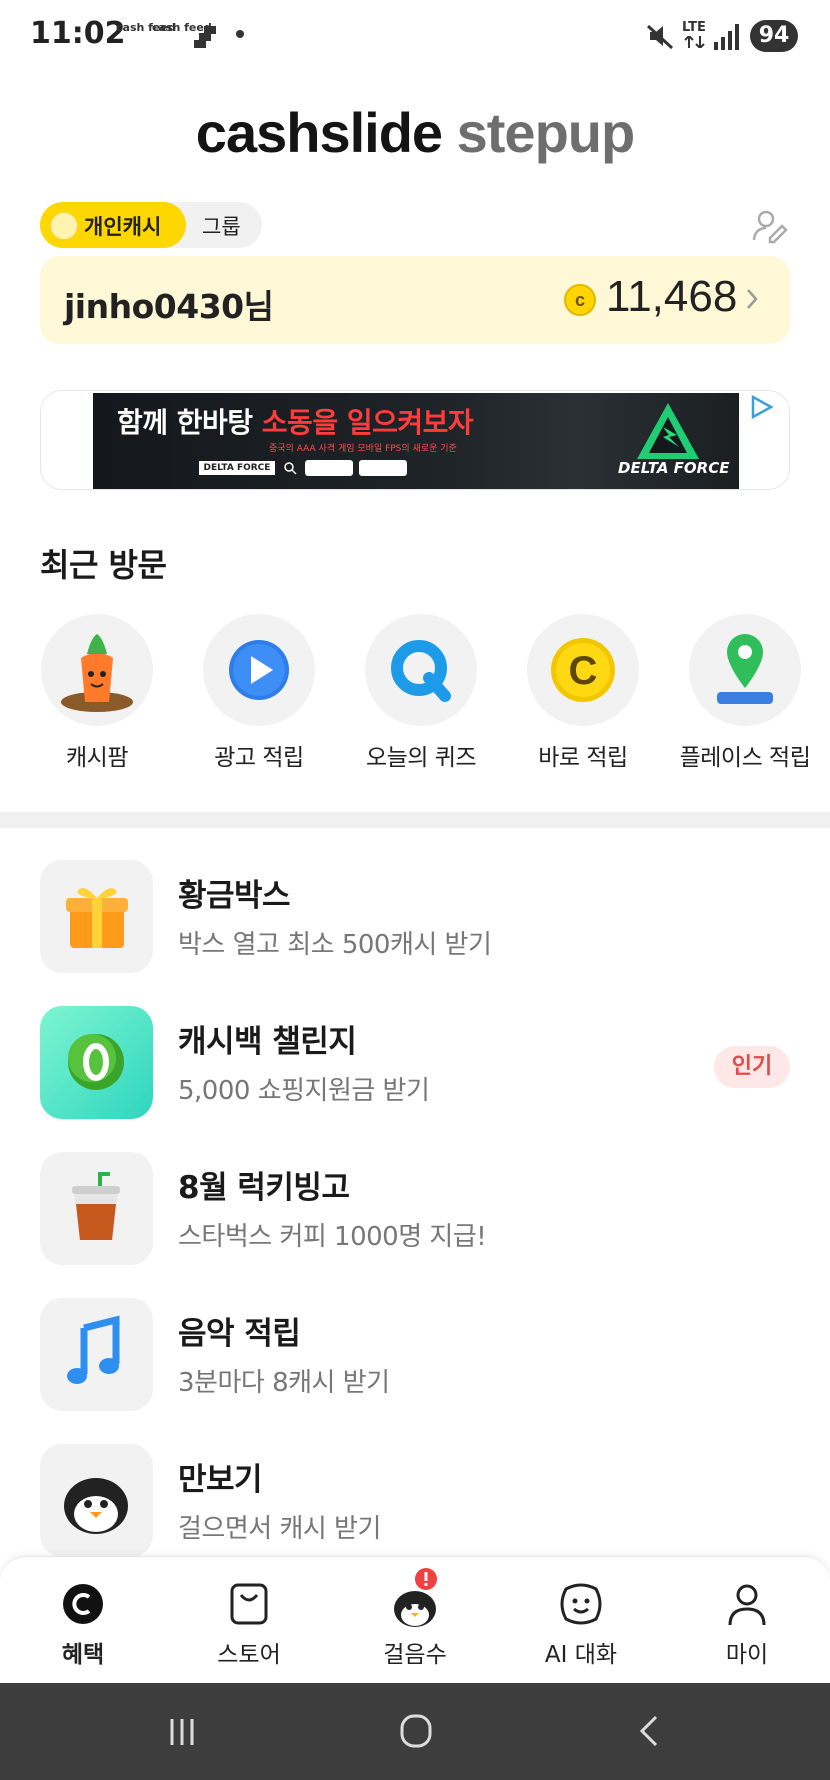 The height and width of the screenshot is (1780, 830). Describe the element at coordinates (415, 1358) in the screenshot. I see `list-item-music-reward: 음악 적립 3분마다 8캐시 받기` at that location.